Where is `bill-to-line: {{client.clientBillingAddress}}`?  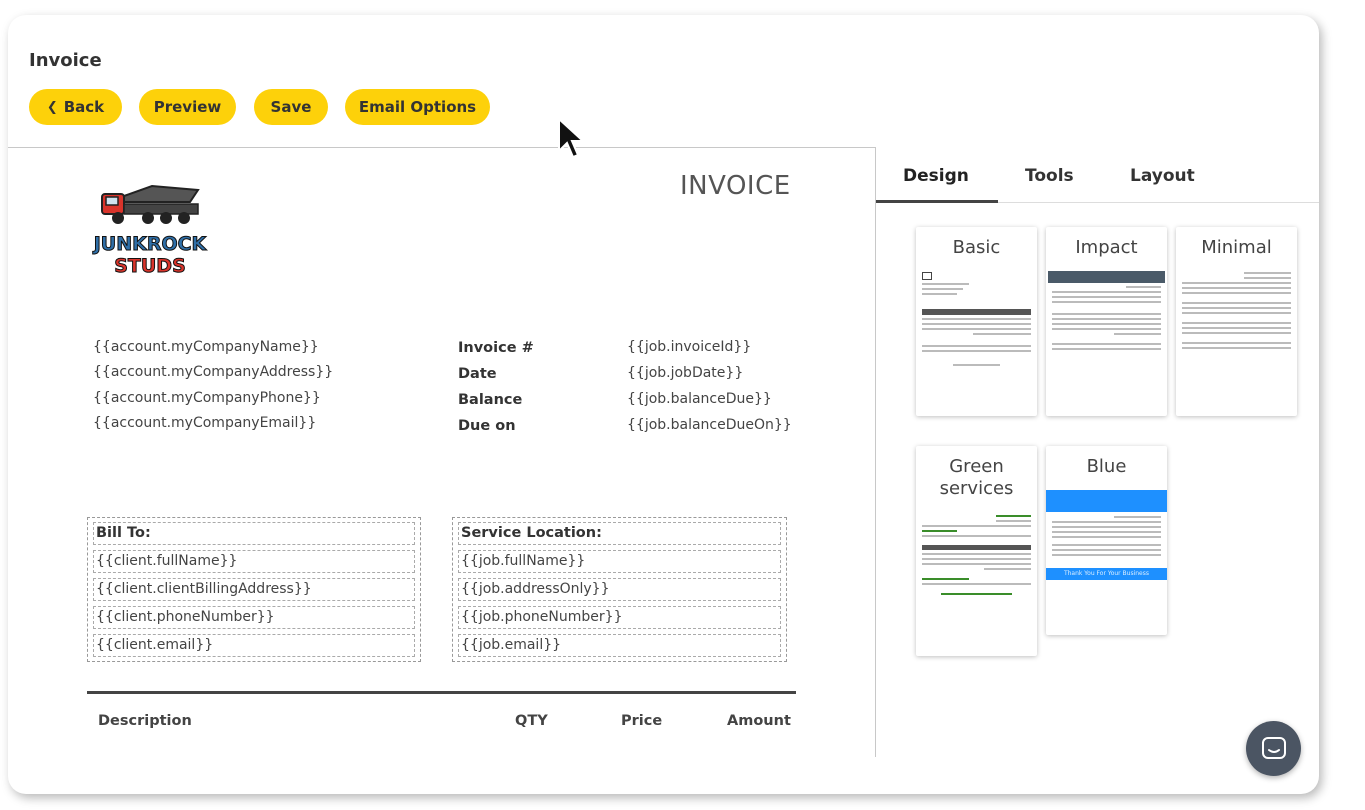 bill-to-line: {{client.clientBillingAddress}} is located at coordinates (254, 589).